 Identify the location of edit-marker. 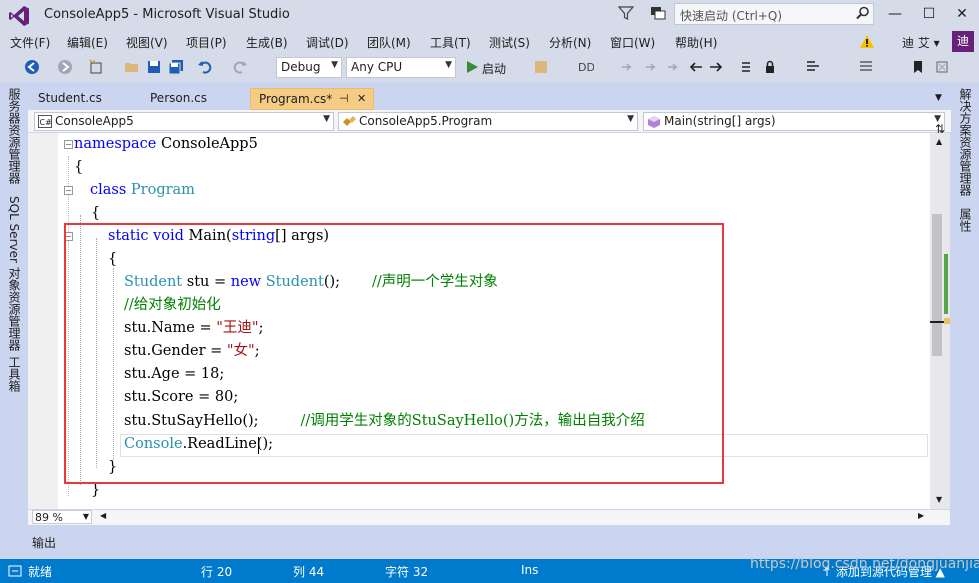
(947, 321).